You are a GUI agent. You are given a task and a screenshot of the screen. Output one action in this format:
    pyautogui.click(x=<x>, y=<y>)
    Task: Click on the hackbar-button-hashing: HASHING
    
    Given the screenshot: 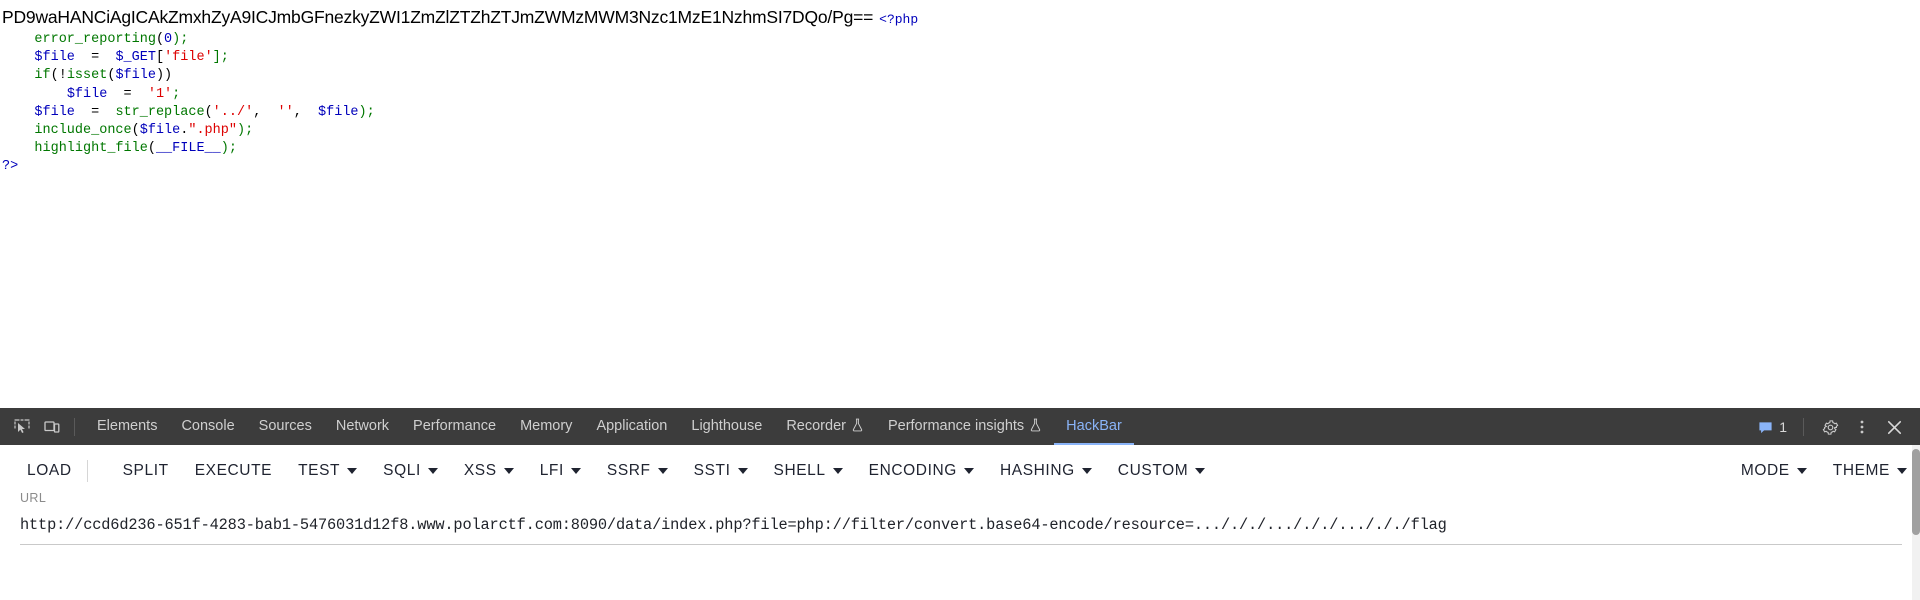 What is the action you would take?
    pyautogui.click(x=1046, y=471)
    